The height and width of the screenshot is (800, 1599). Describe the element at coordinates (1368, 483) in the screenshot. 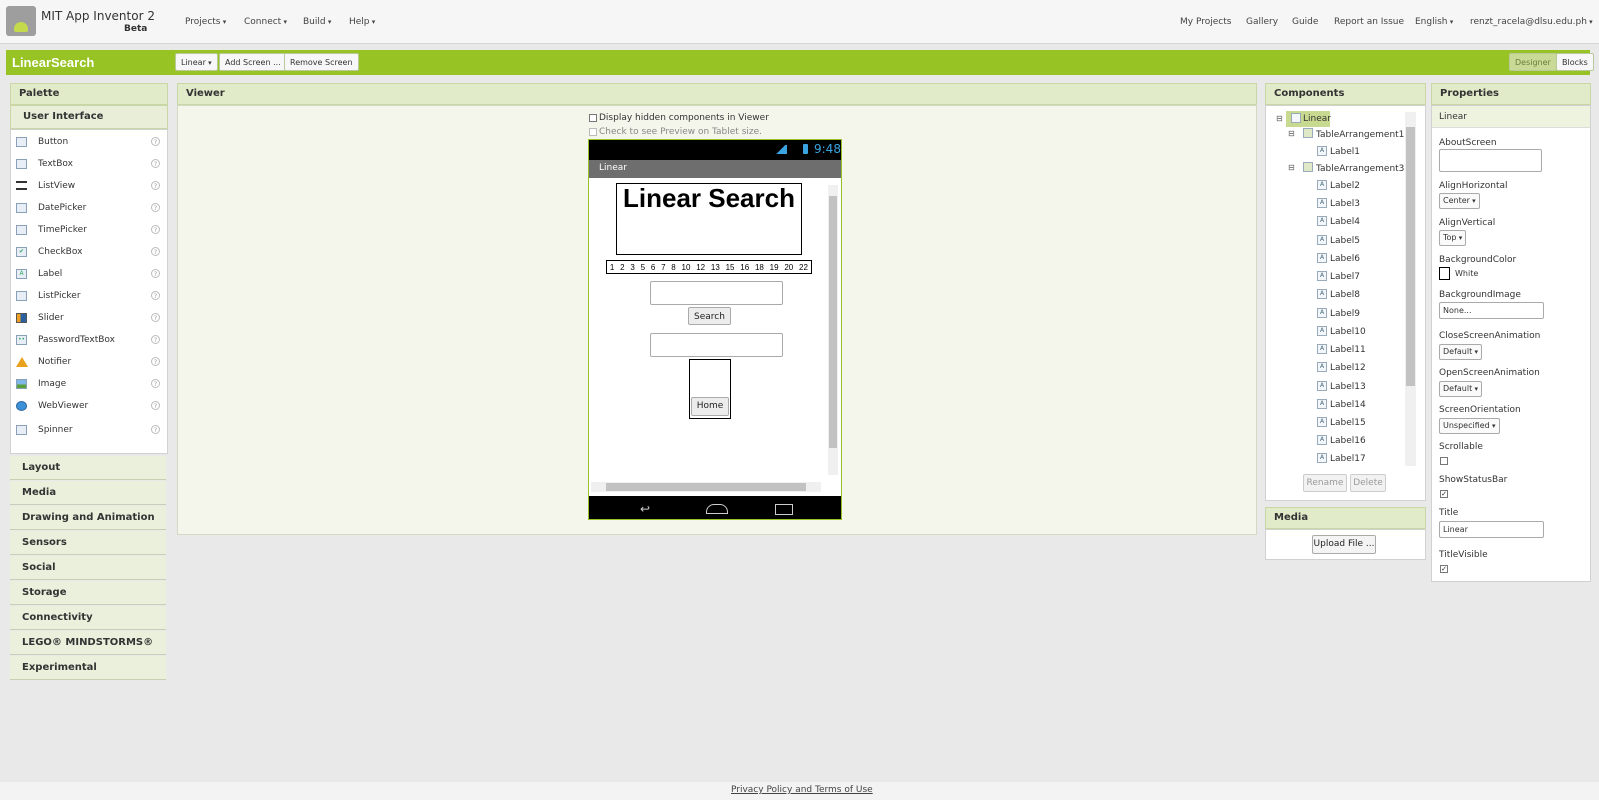

I see `delete-button: Delete` at that location.